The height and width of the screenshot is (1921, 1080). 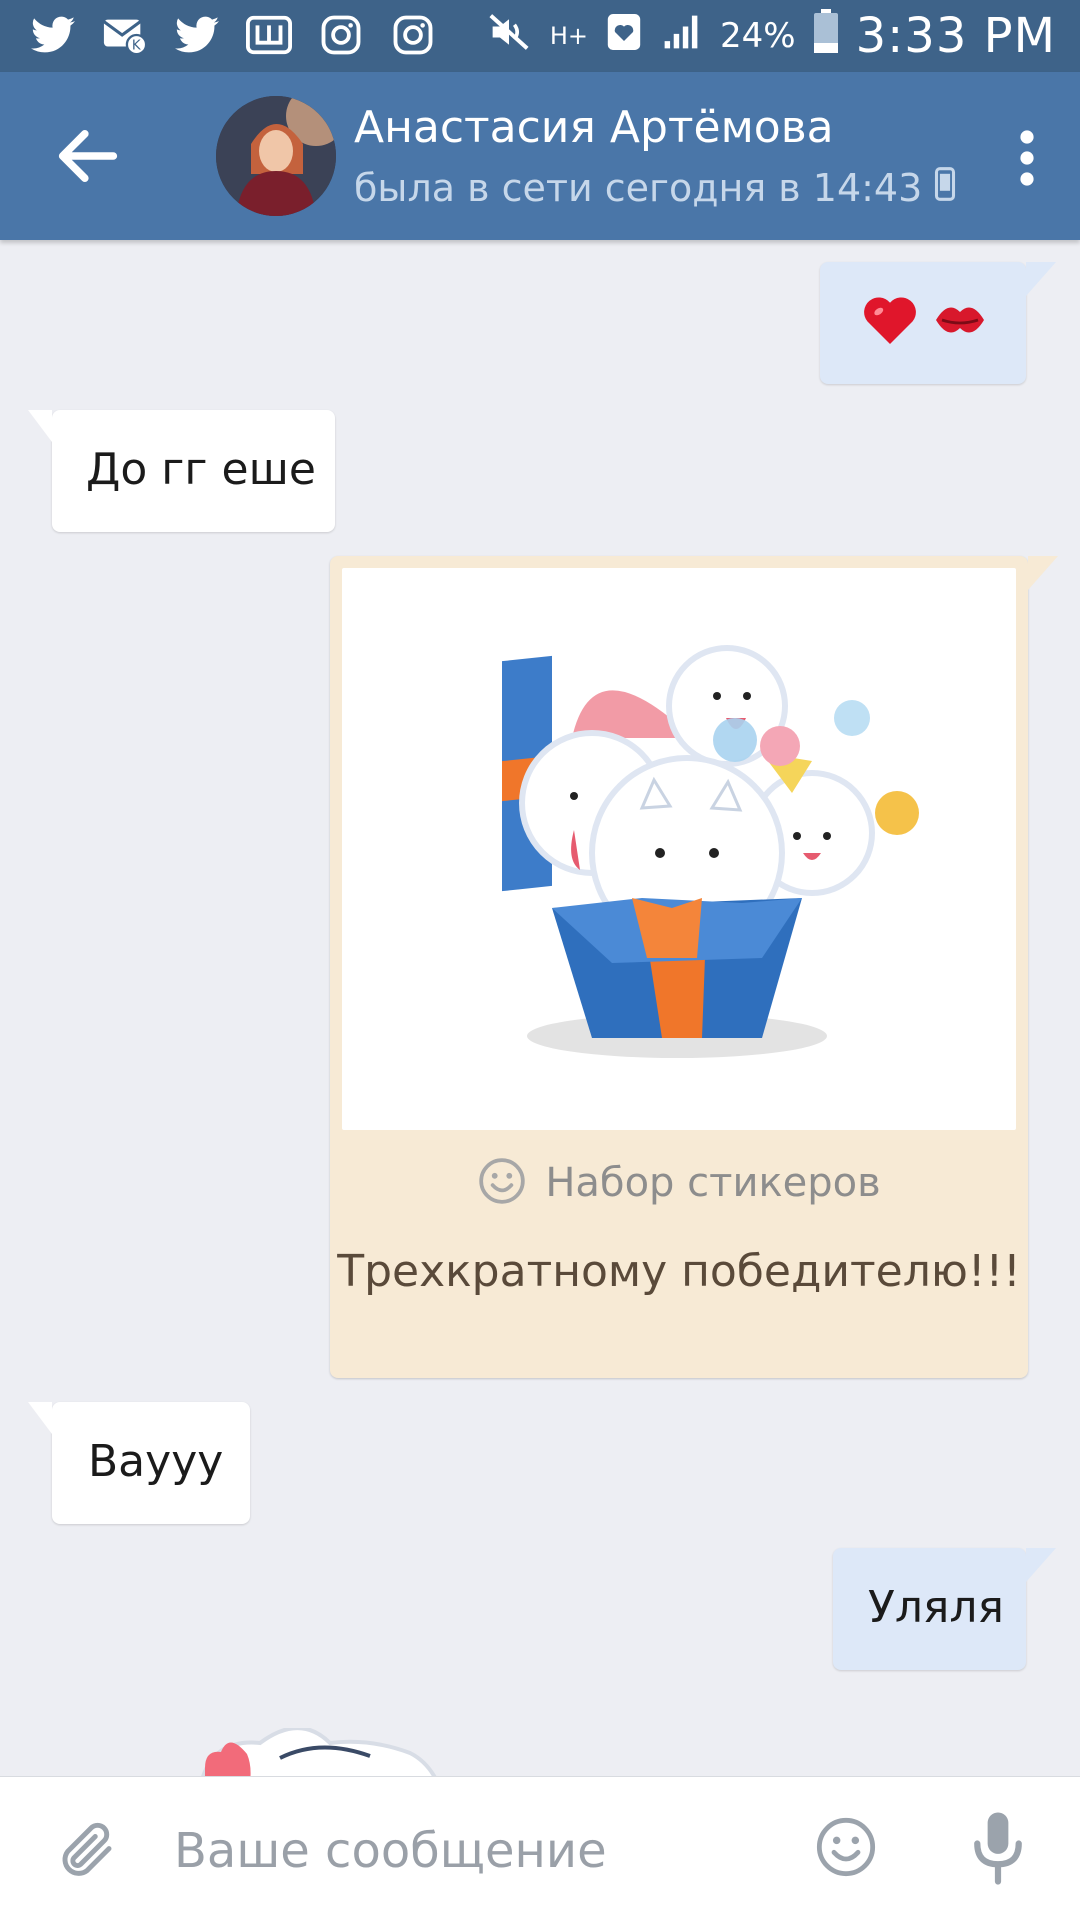 I want to click on message-outgoing, so click(x=938, y=323).